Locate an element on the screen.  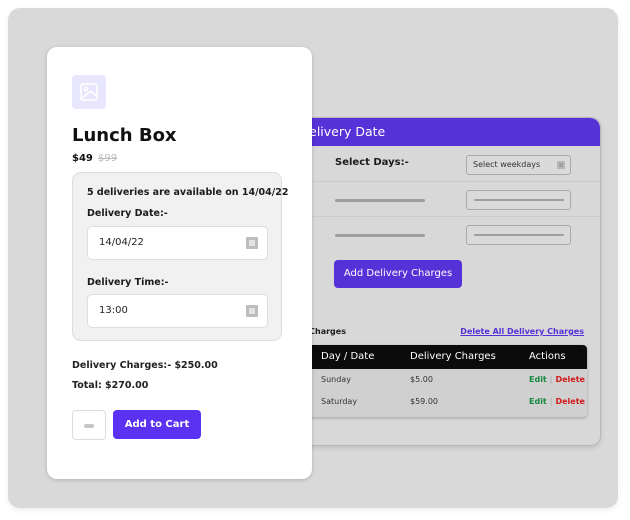
original-price: $99 is located at coordinates (108, 158).